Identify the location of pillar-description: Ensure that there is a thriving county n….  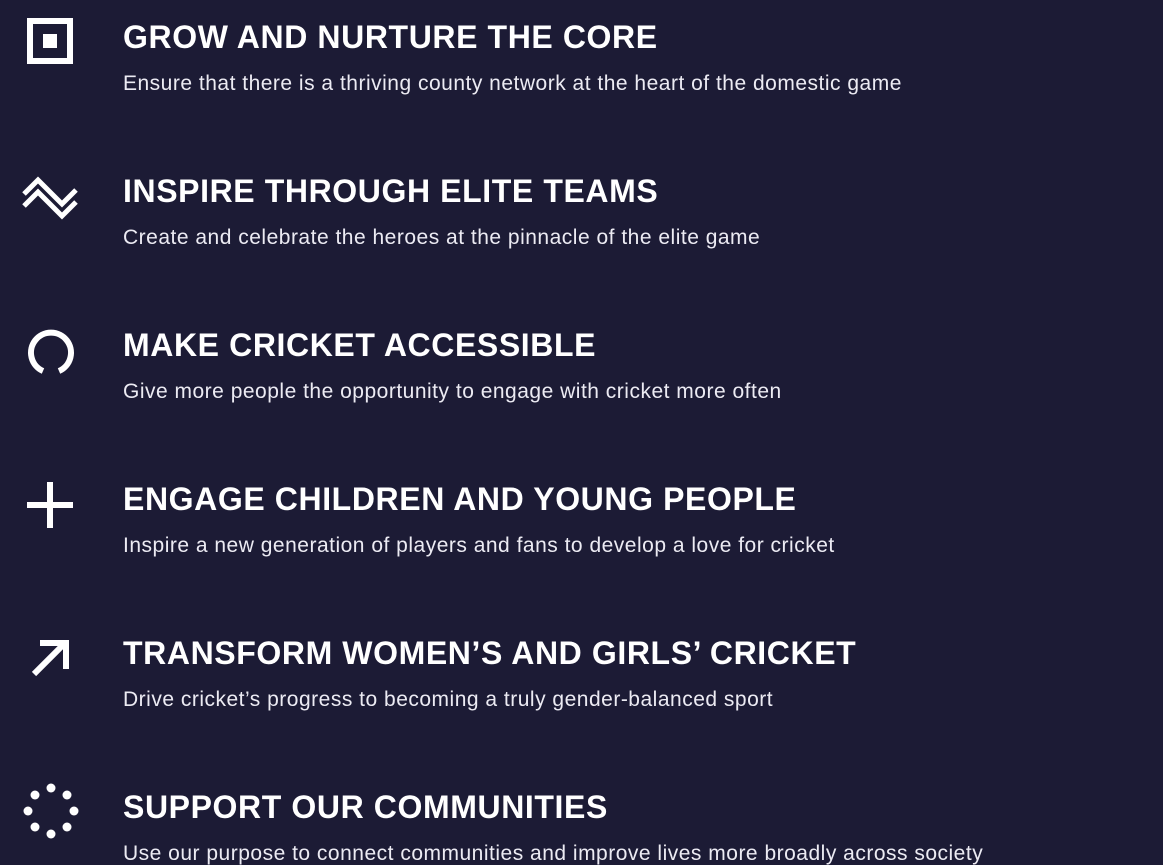
(512, 83).